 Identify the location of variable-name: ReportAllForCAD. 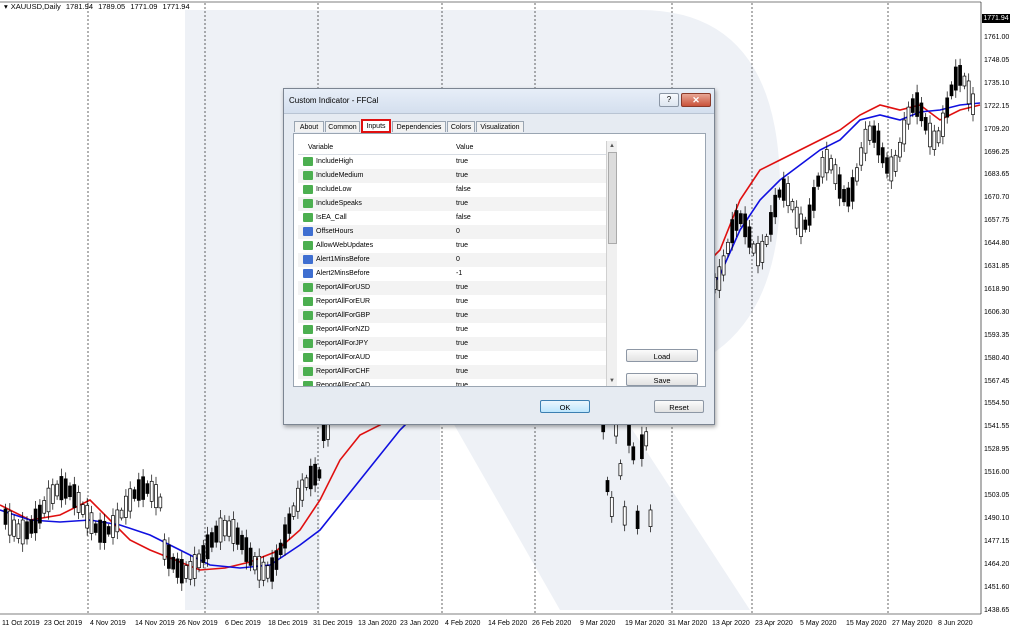
(343, 384).